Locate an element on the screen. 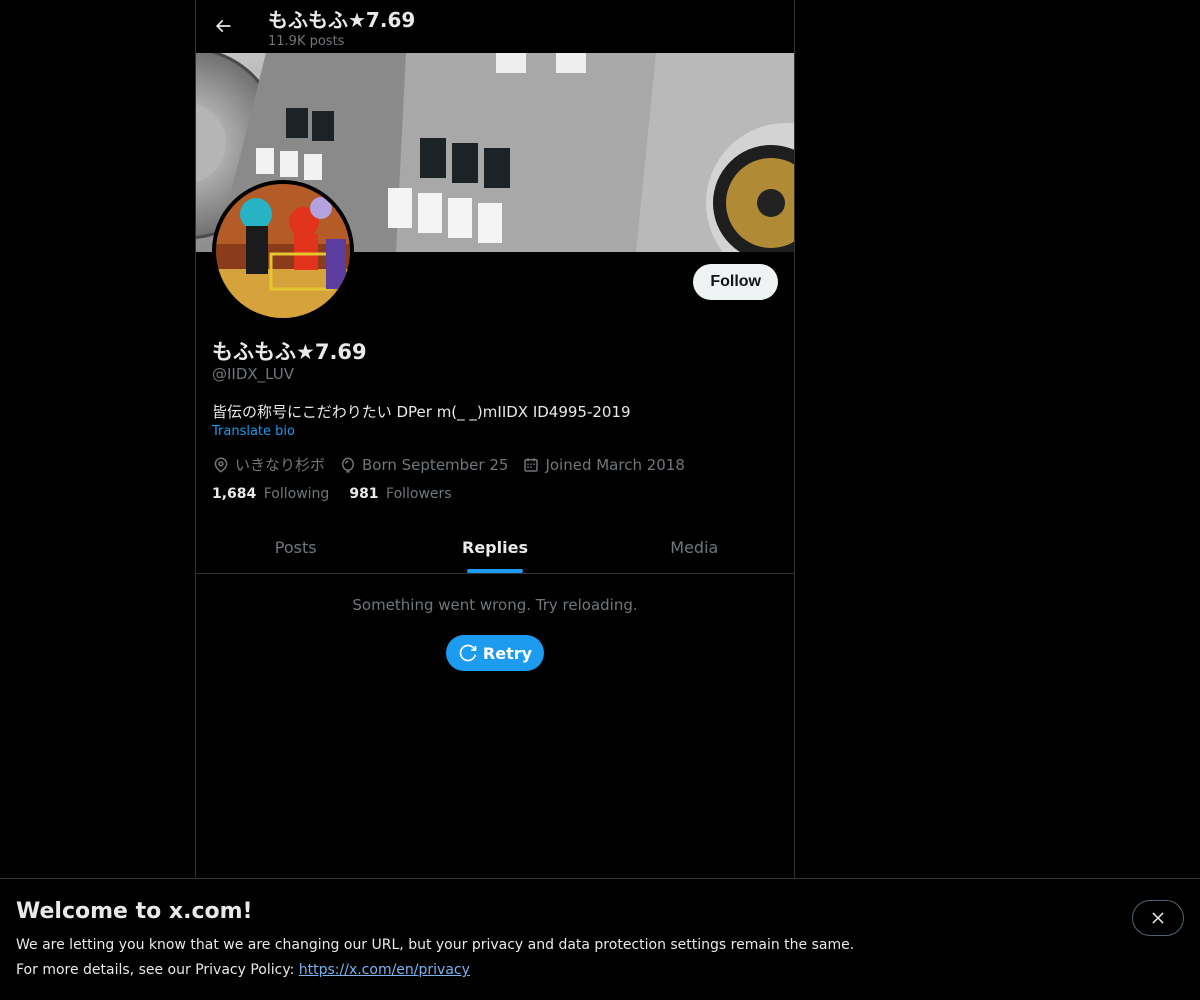 The image size is (1200, 1000). header-title: もふもふ★7.69 is located at coordinates (342, 20).